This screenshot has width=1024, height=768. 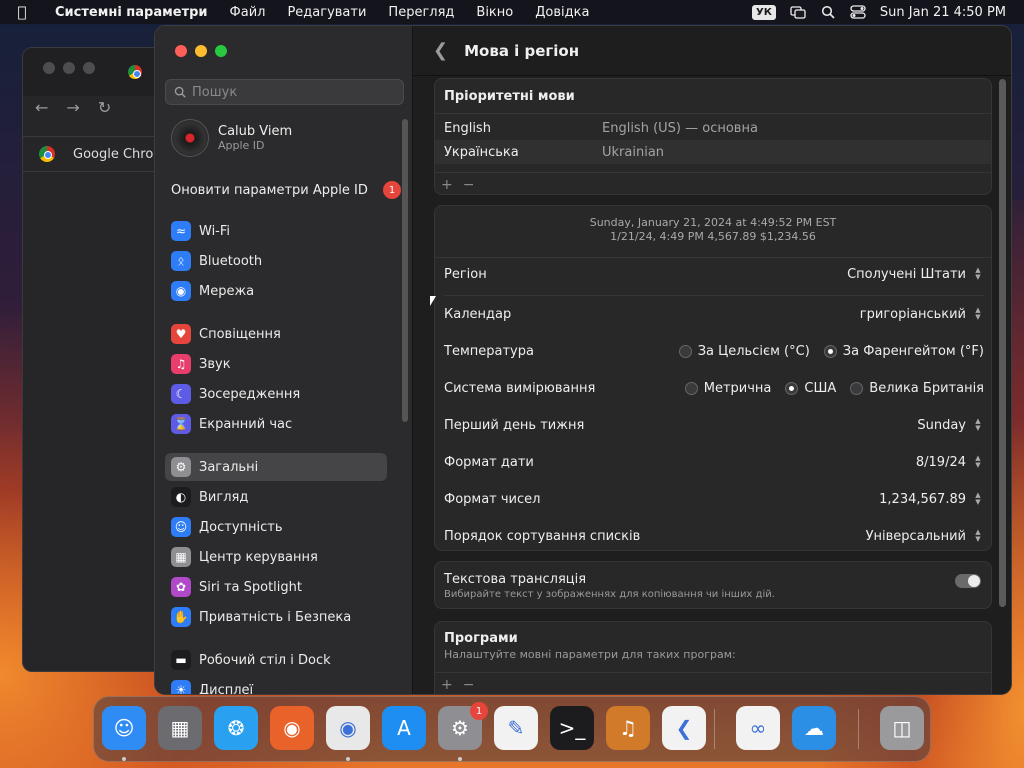 I want to click on system-settings-icon: ⚙ 1, so click(x=463, y=726).